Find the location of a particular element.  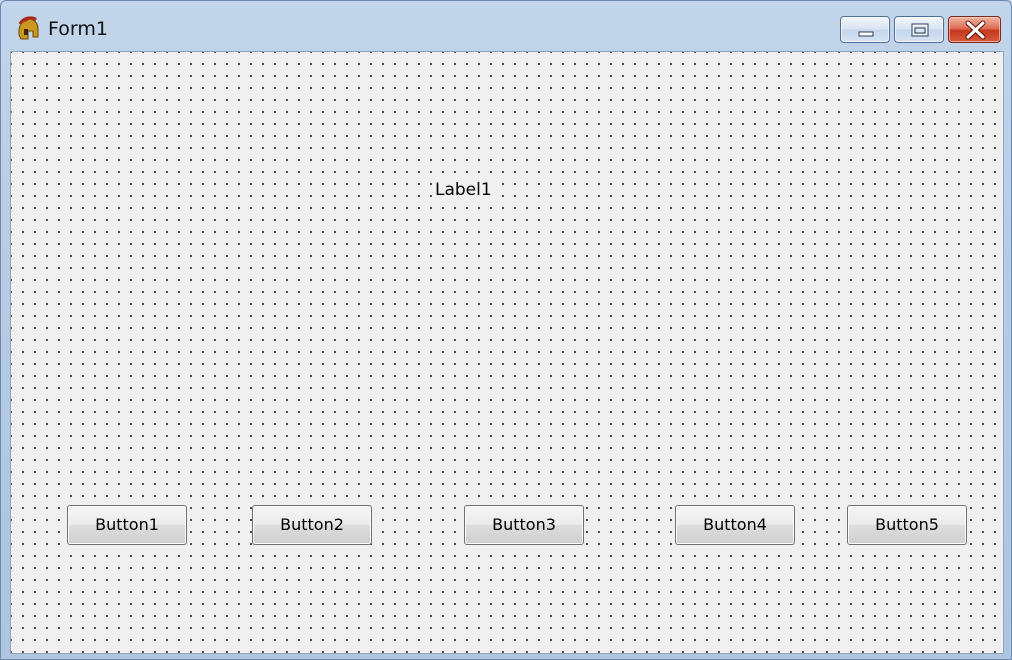

title-bar: Form1 is located at coordinates (506, 26).